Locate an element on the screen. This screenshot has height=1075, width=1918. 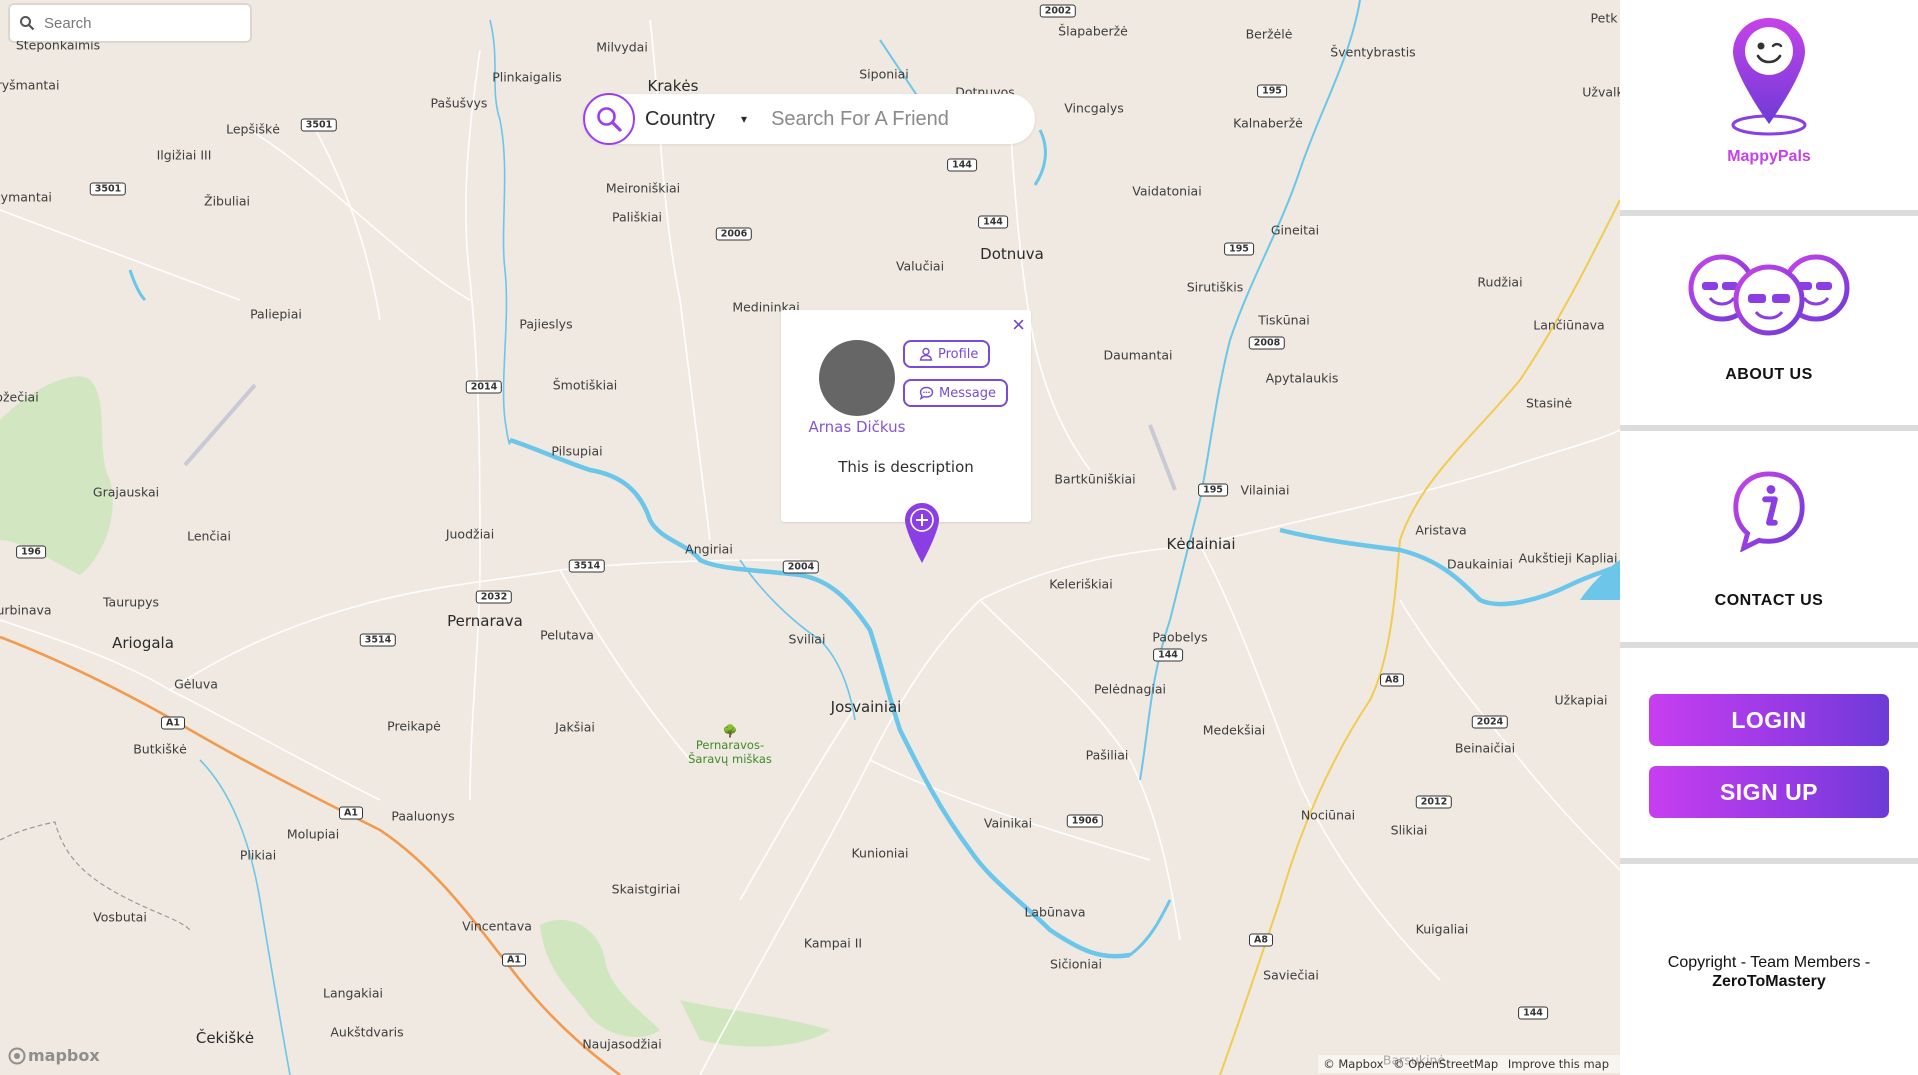
contact-us-section: CONTACT US is located at coordinates (1769, 540).